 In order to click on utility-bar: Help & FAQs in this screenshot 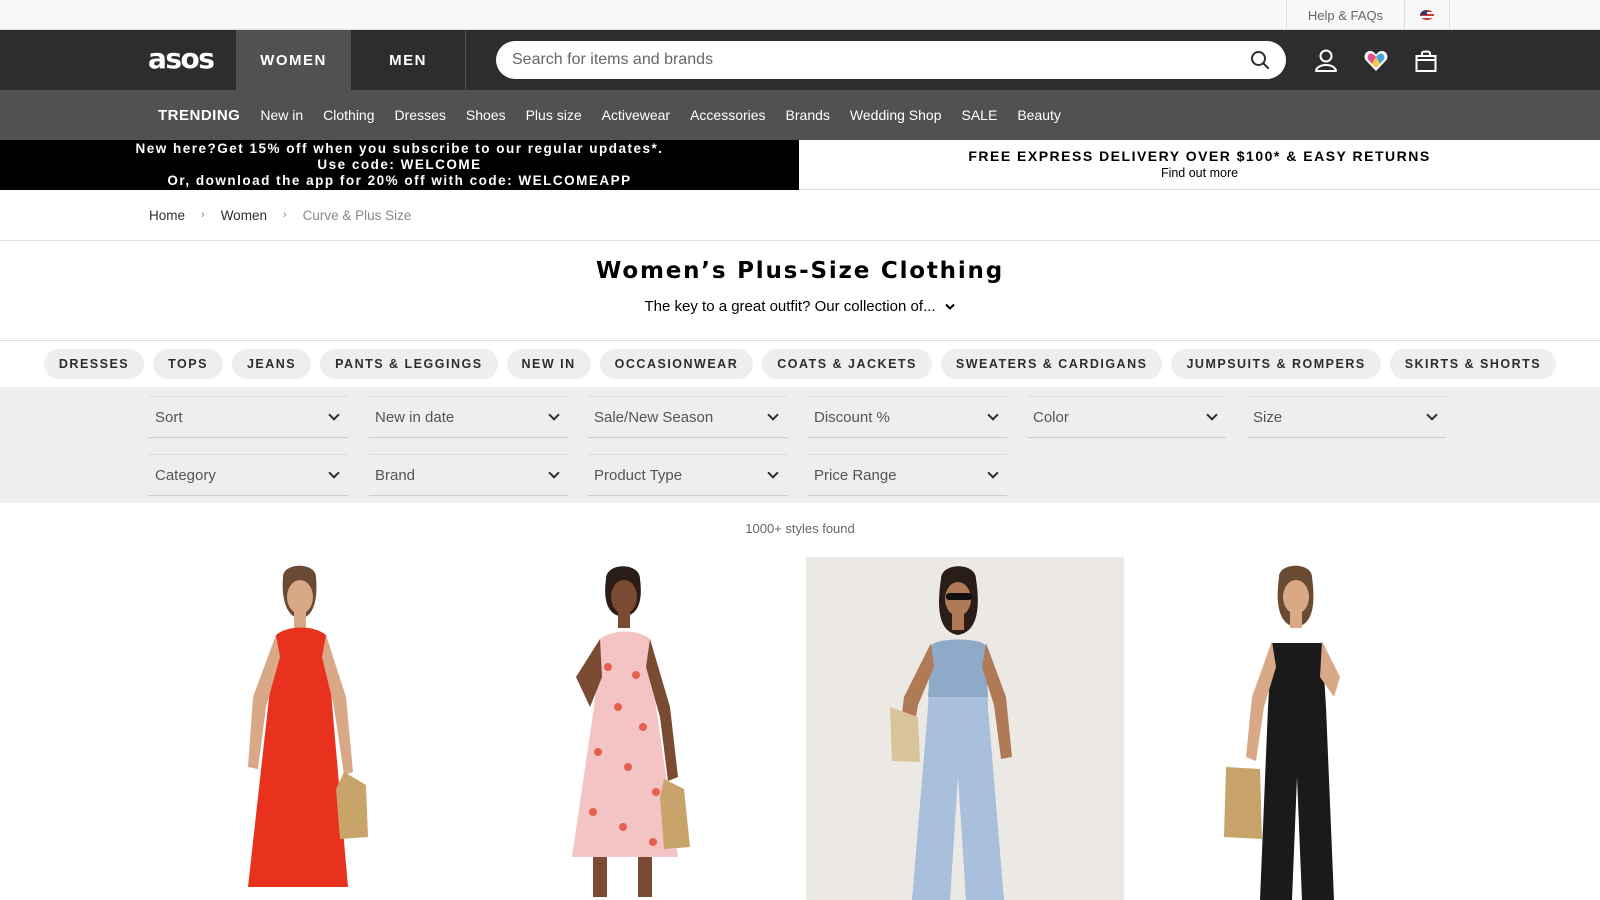, I will do `click(800, 15)`.